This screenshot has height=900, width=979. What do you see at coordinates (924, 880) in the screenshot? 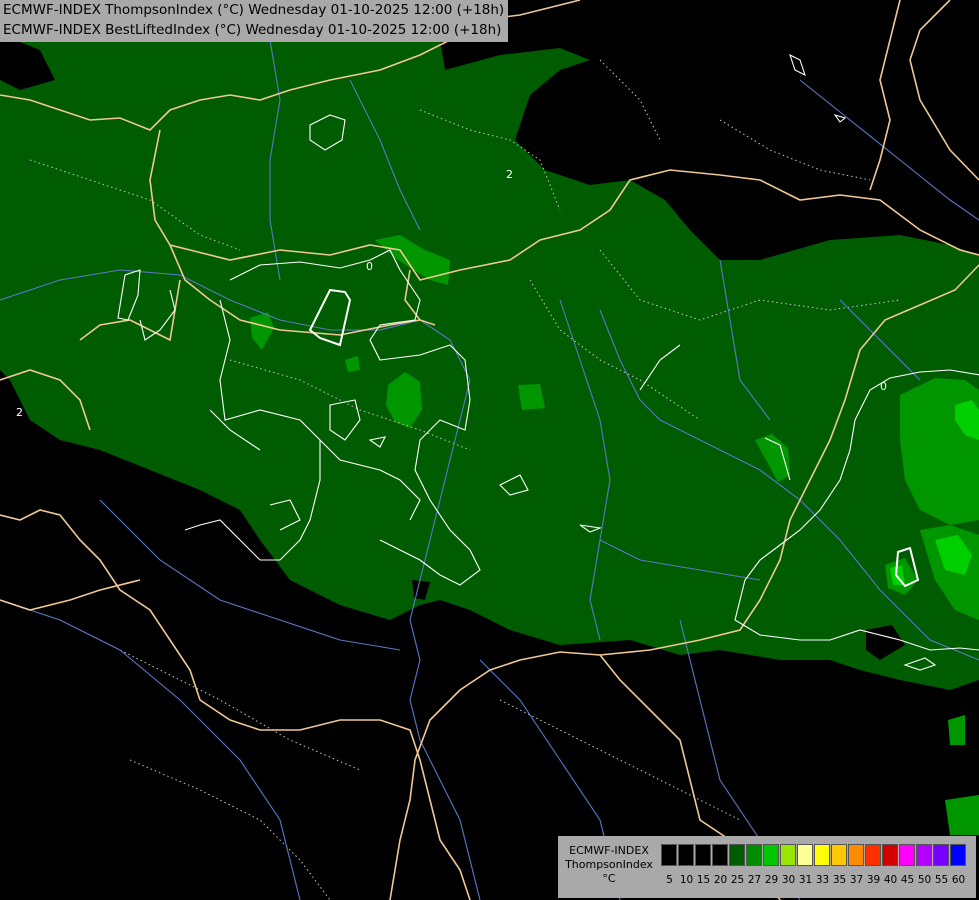
I see `legend-tick-label: 50` at bounding box center [924, 880].